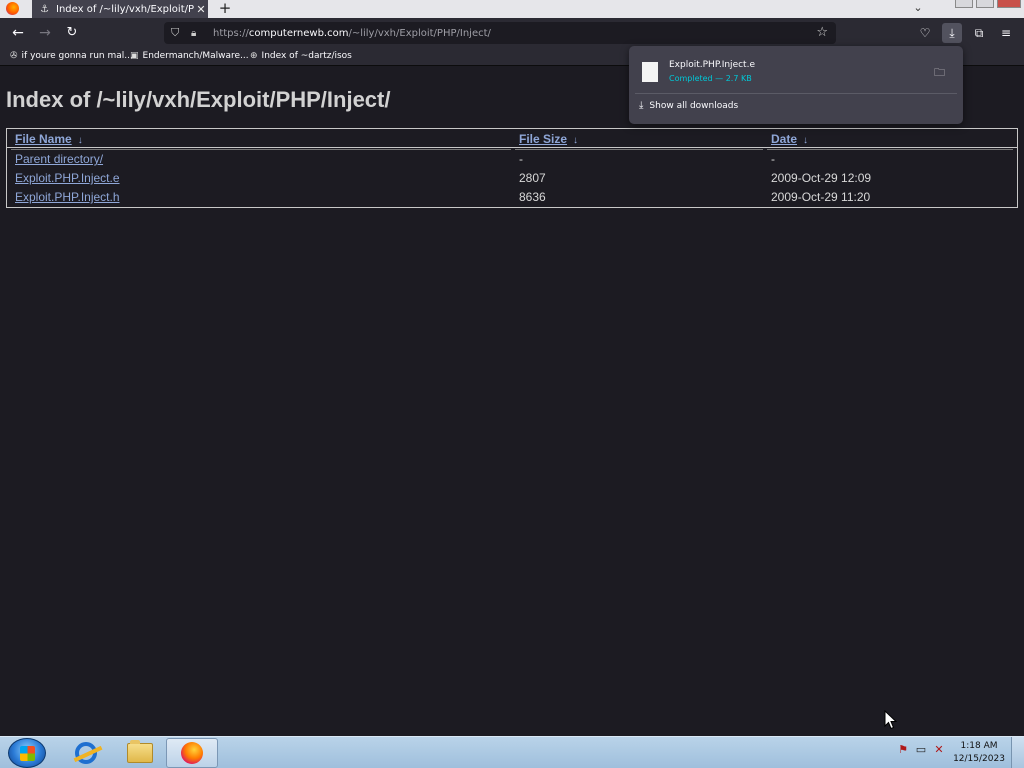 The image size is (1024, 768). What do you see at coordinates (925, 33) in the screenshot?
I see `pocket-icon: ♡` at bounding box center [925, 33].